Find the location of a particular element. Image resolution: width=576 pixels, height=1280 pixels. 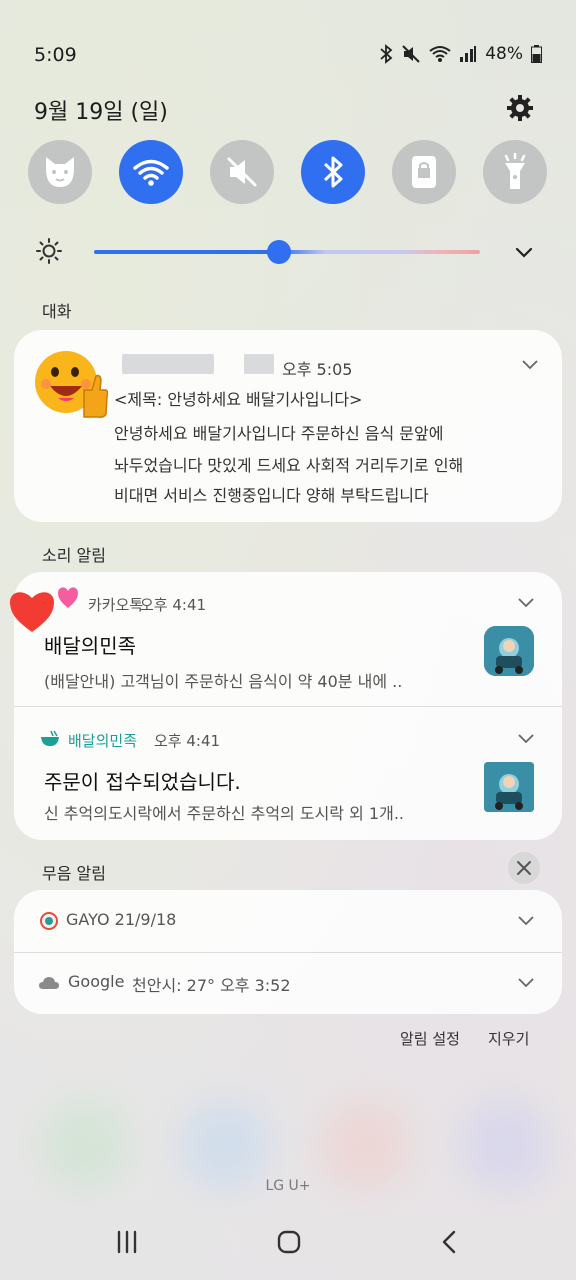

silent-notification-row: Google 천안시: 27° 오후 3:52 is located at coordinates (288, 983).